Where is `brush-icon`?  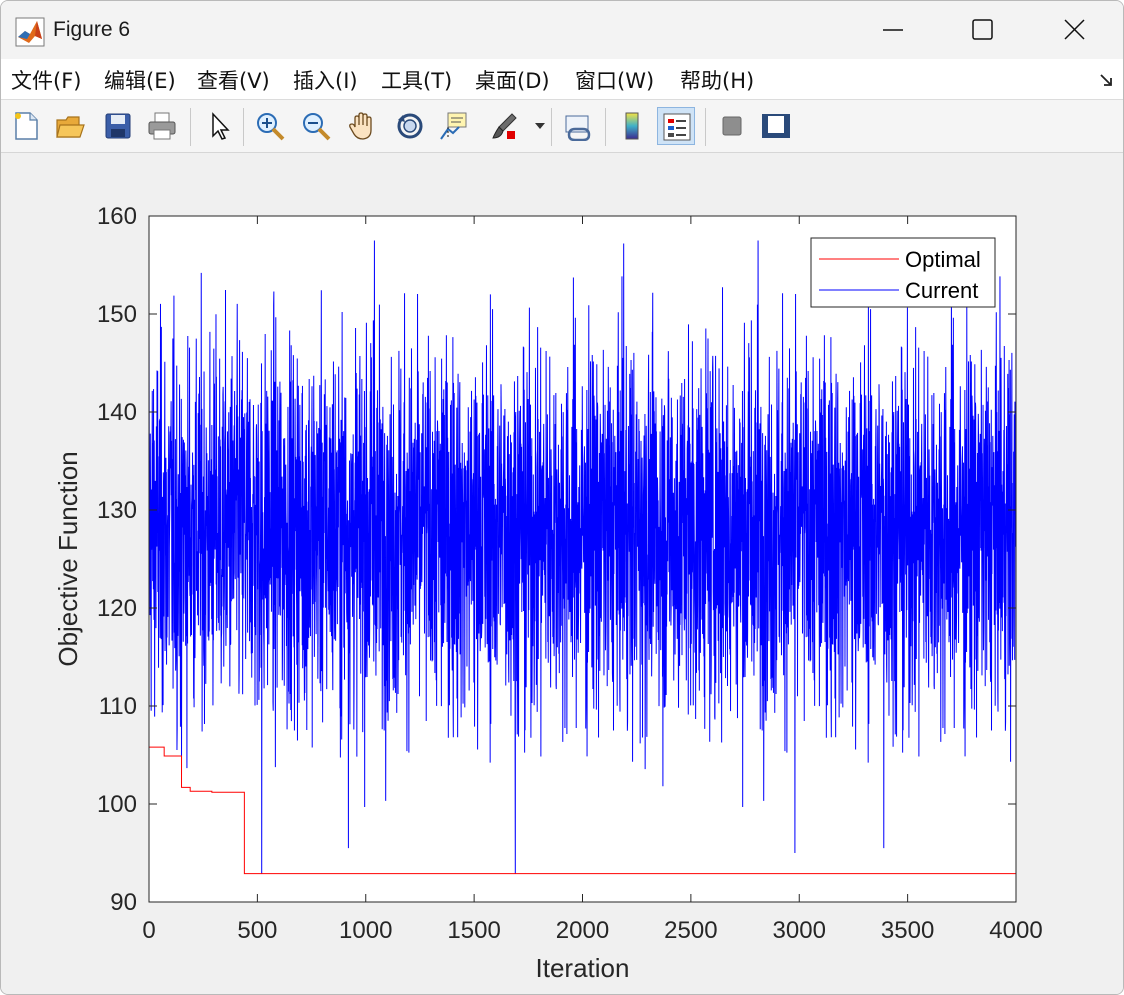
brush-icon is located at coordinates (504, 126).